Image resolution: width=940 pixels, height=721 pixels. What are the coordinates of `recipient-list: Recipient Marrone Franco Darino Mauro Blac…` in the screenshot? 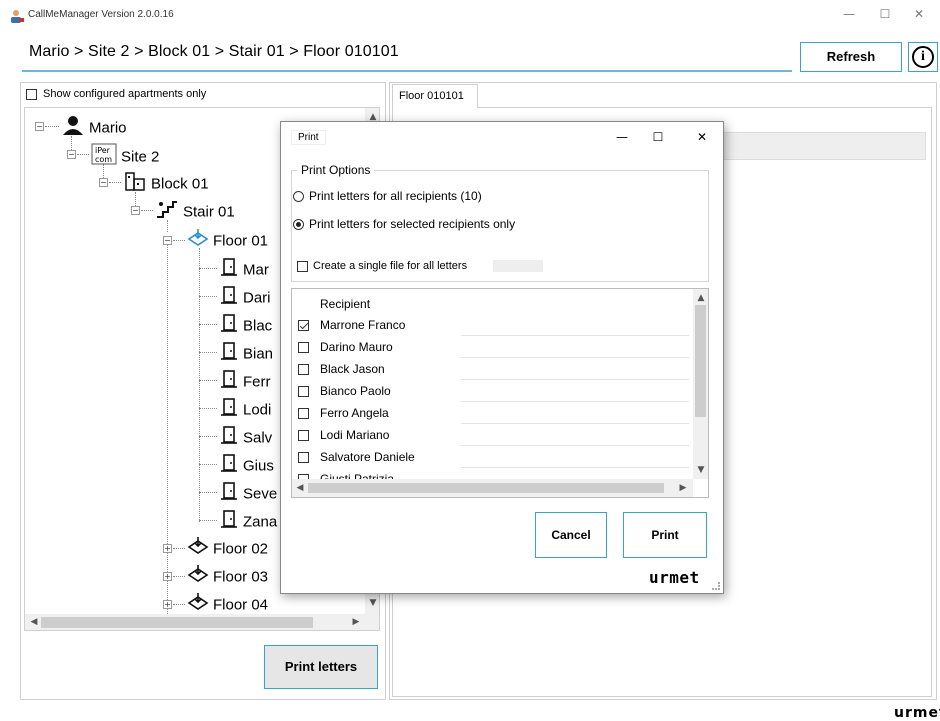 It's located at (500, 393).